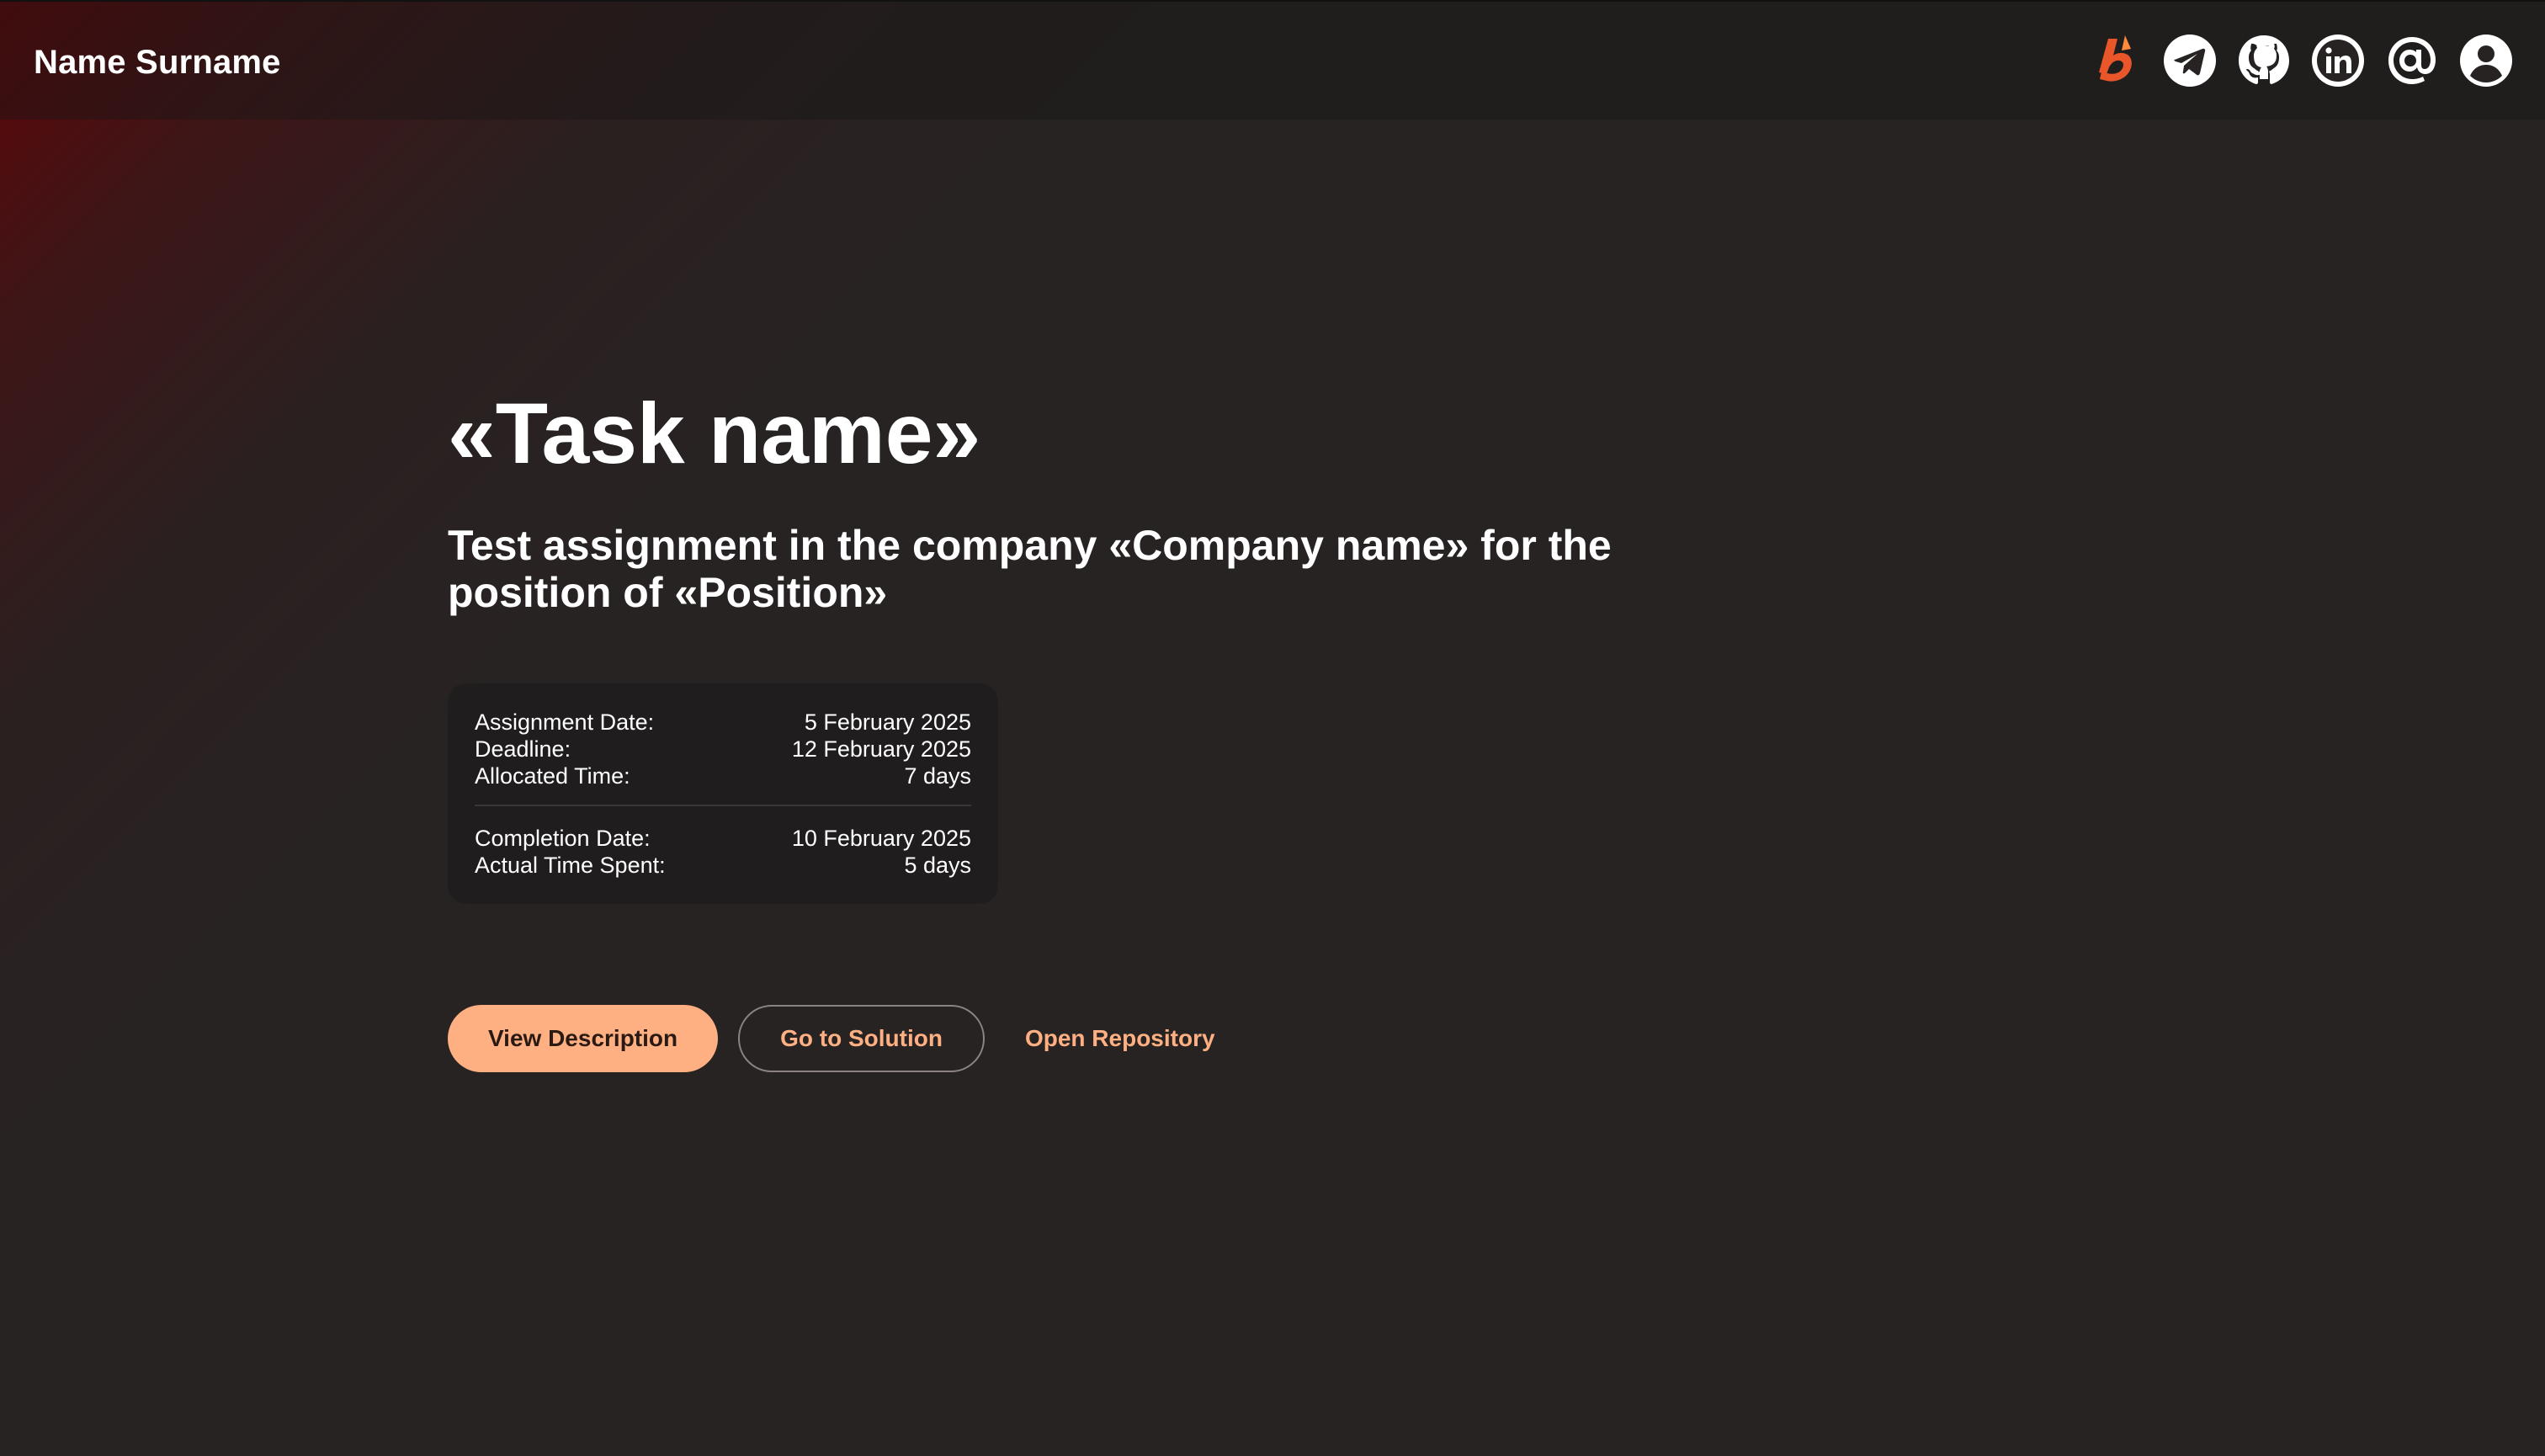 The image size is (2545, 1456). What do you see at coordinates (2264, 61) in the screenshot?
I see `github-icon` at bounding box center [2264, 61].